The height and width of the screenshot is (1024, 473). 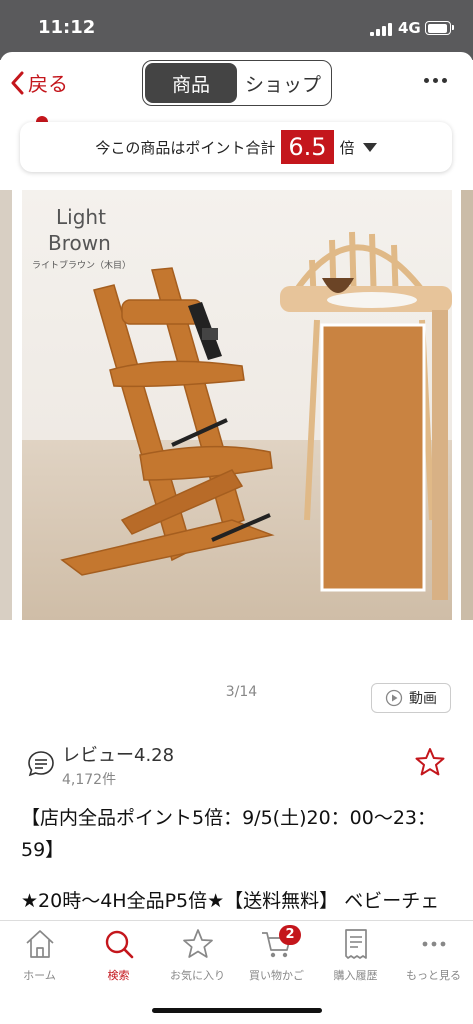 What do you see at coordinates (236, 30) in the screenshot?
I see `status-bar: 11:12 4G` at bounding box center [236, 30].